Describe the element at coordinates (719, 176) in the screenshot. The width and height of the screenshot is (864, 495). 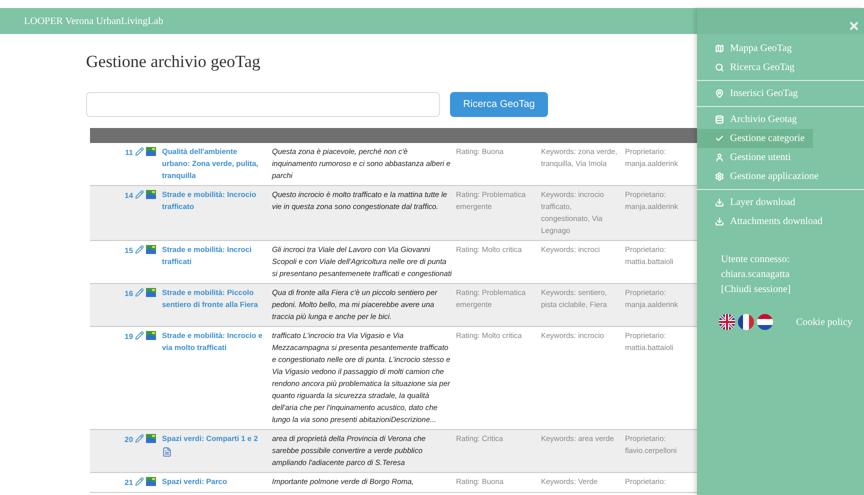
I see `gear-icon` at that location.